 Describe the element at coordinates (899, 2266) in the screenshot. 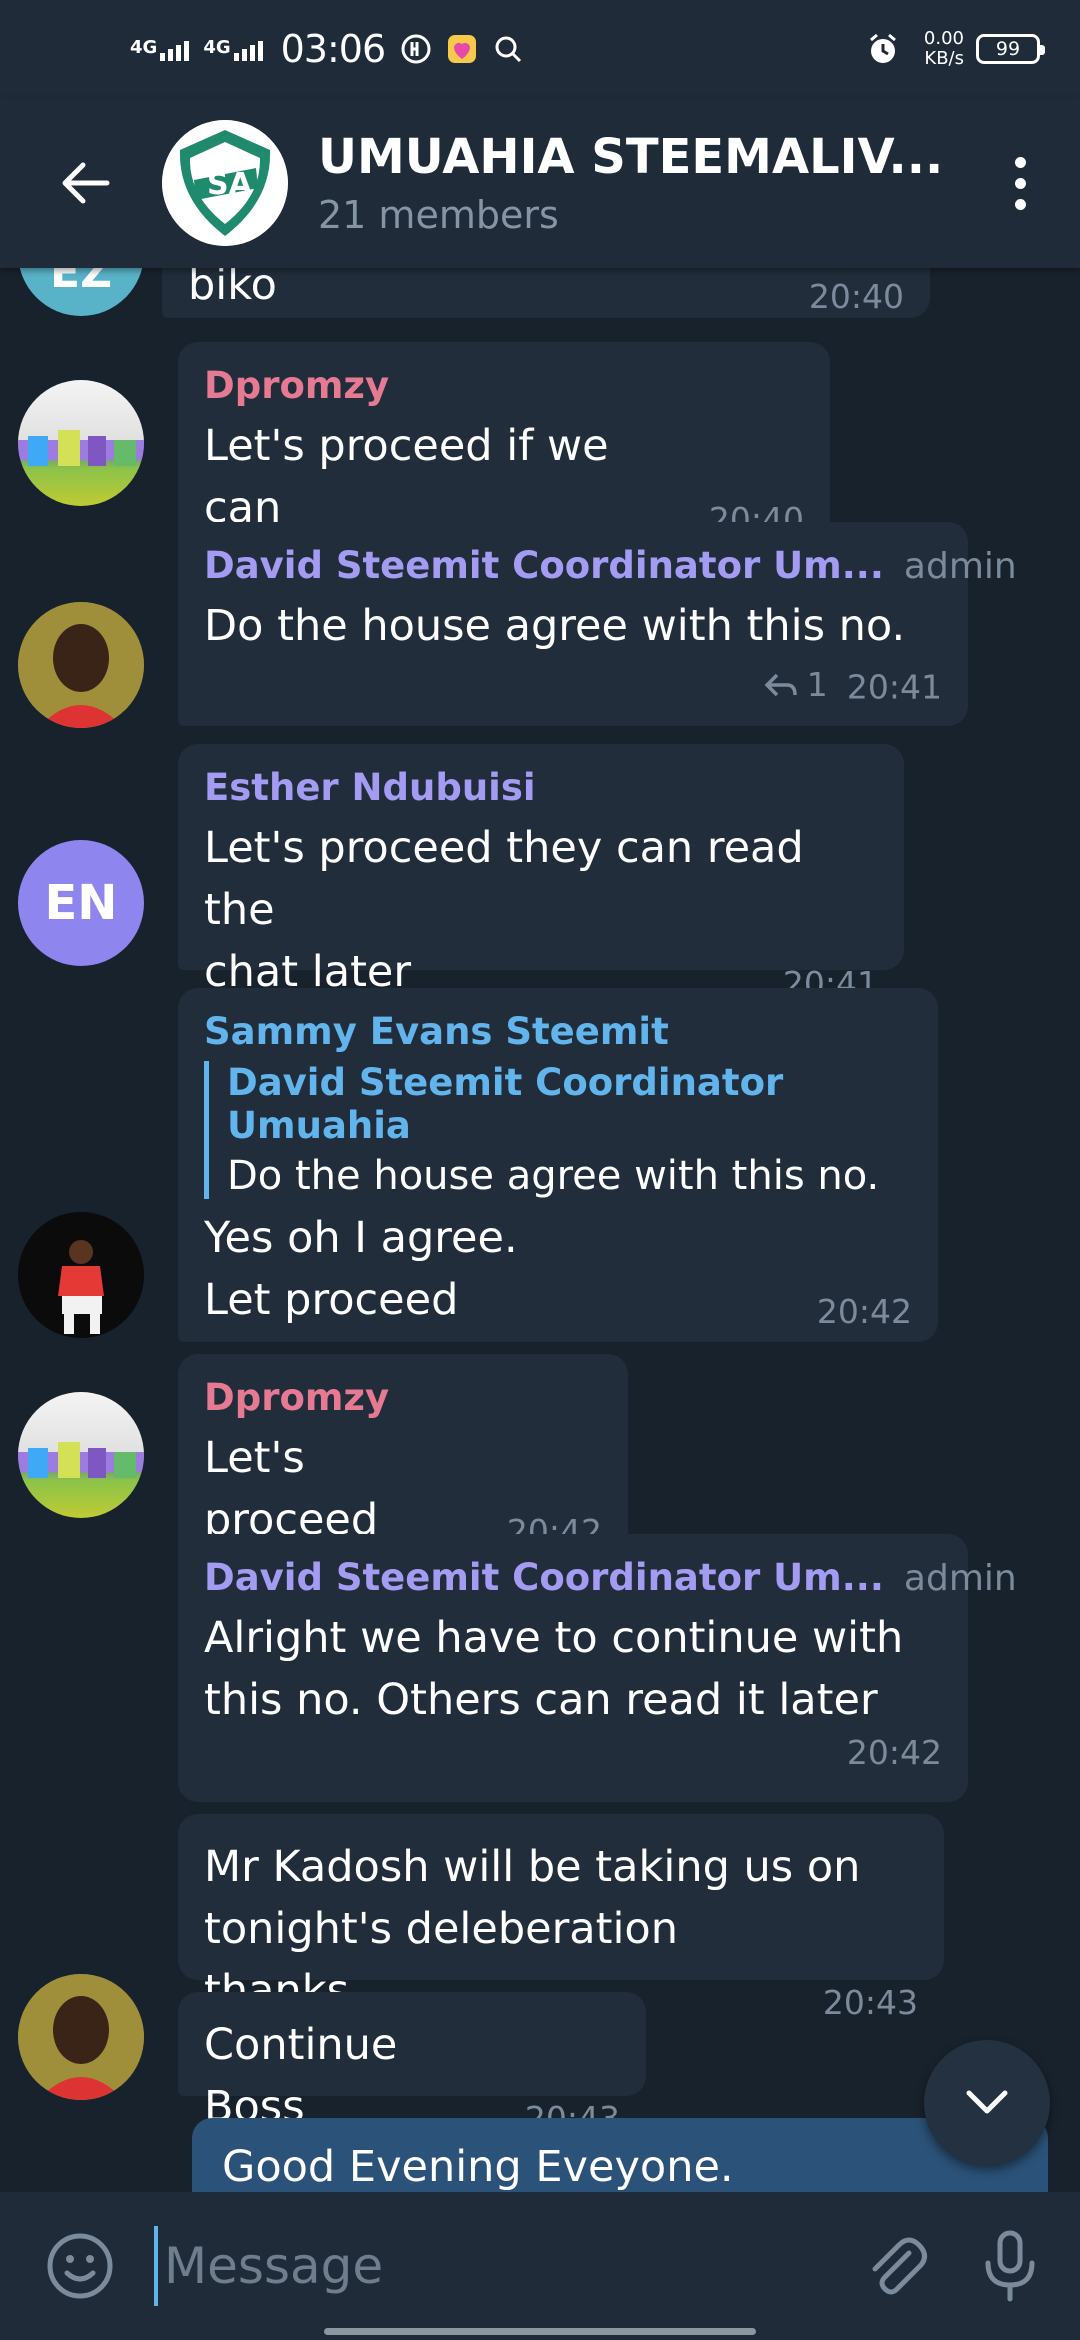

I see `paperclip-icon` at that location.